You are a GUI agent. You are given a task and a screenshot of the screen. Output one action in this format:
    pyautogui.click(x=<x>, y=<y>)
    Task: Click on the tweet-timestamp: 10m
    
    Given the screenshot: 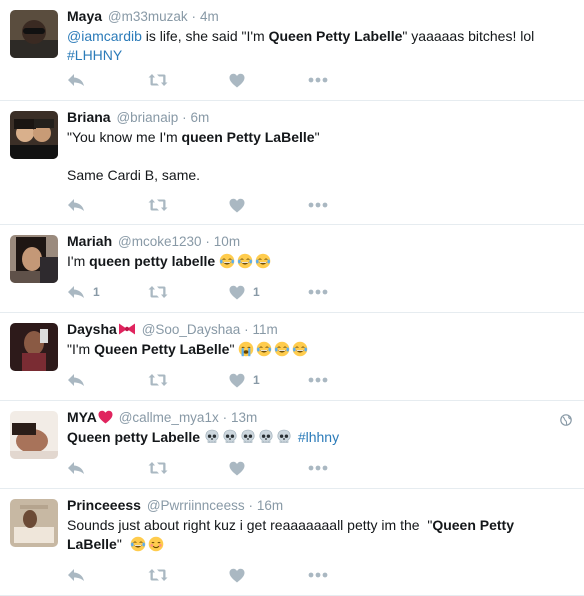 What is the action you would take?
    pyautogui.click(x=227, y=241)
    